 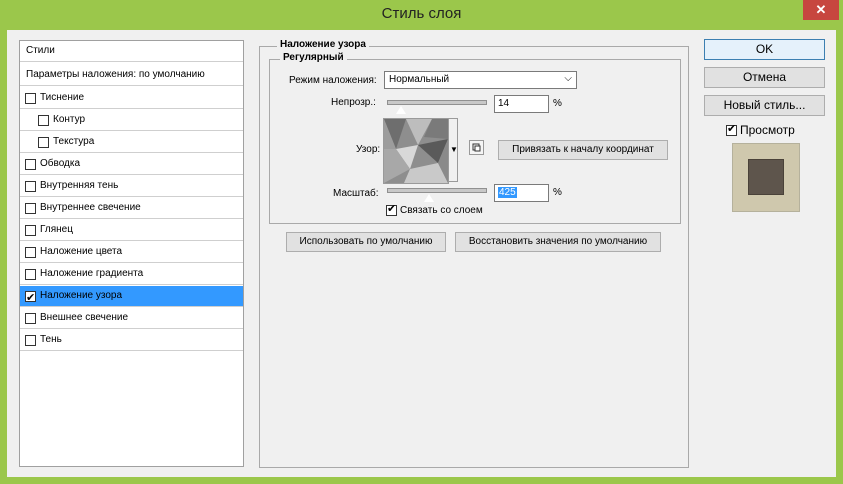 I want to click on blend-mode-label: Режим наложения:, so click(x=333, y=80).